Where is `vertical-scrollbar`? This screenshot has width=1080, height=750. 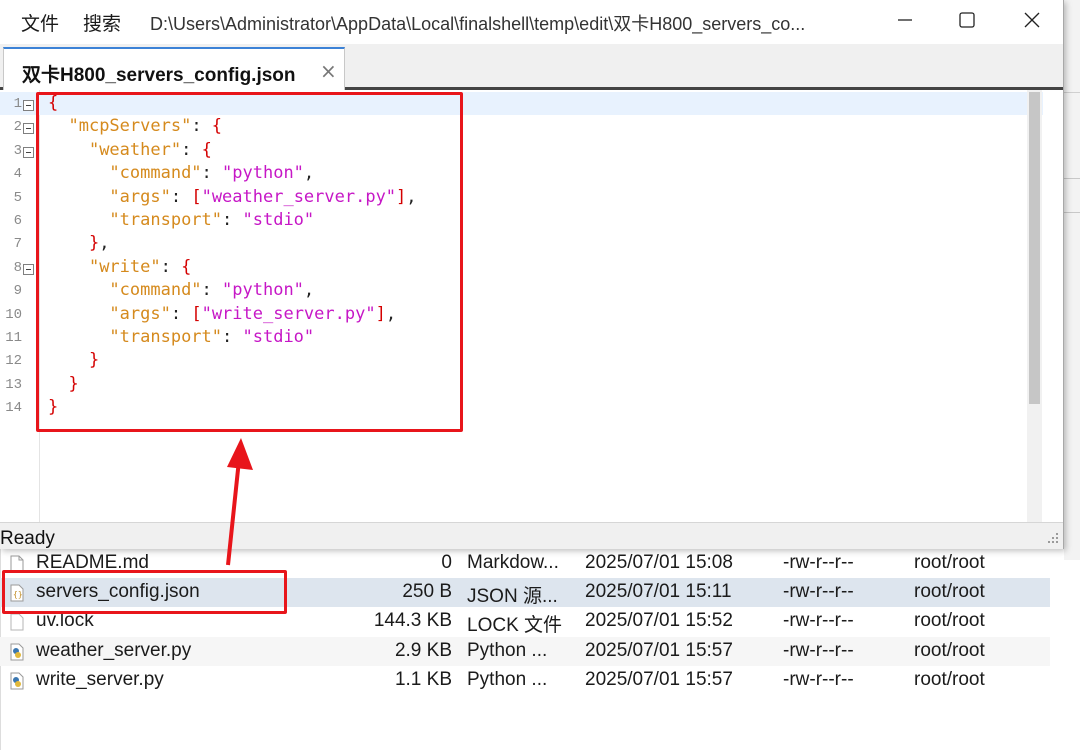 vertical-scrollbar is located at coordinates (1034, 306).